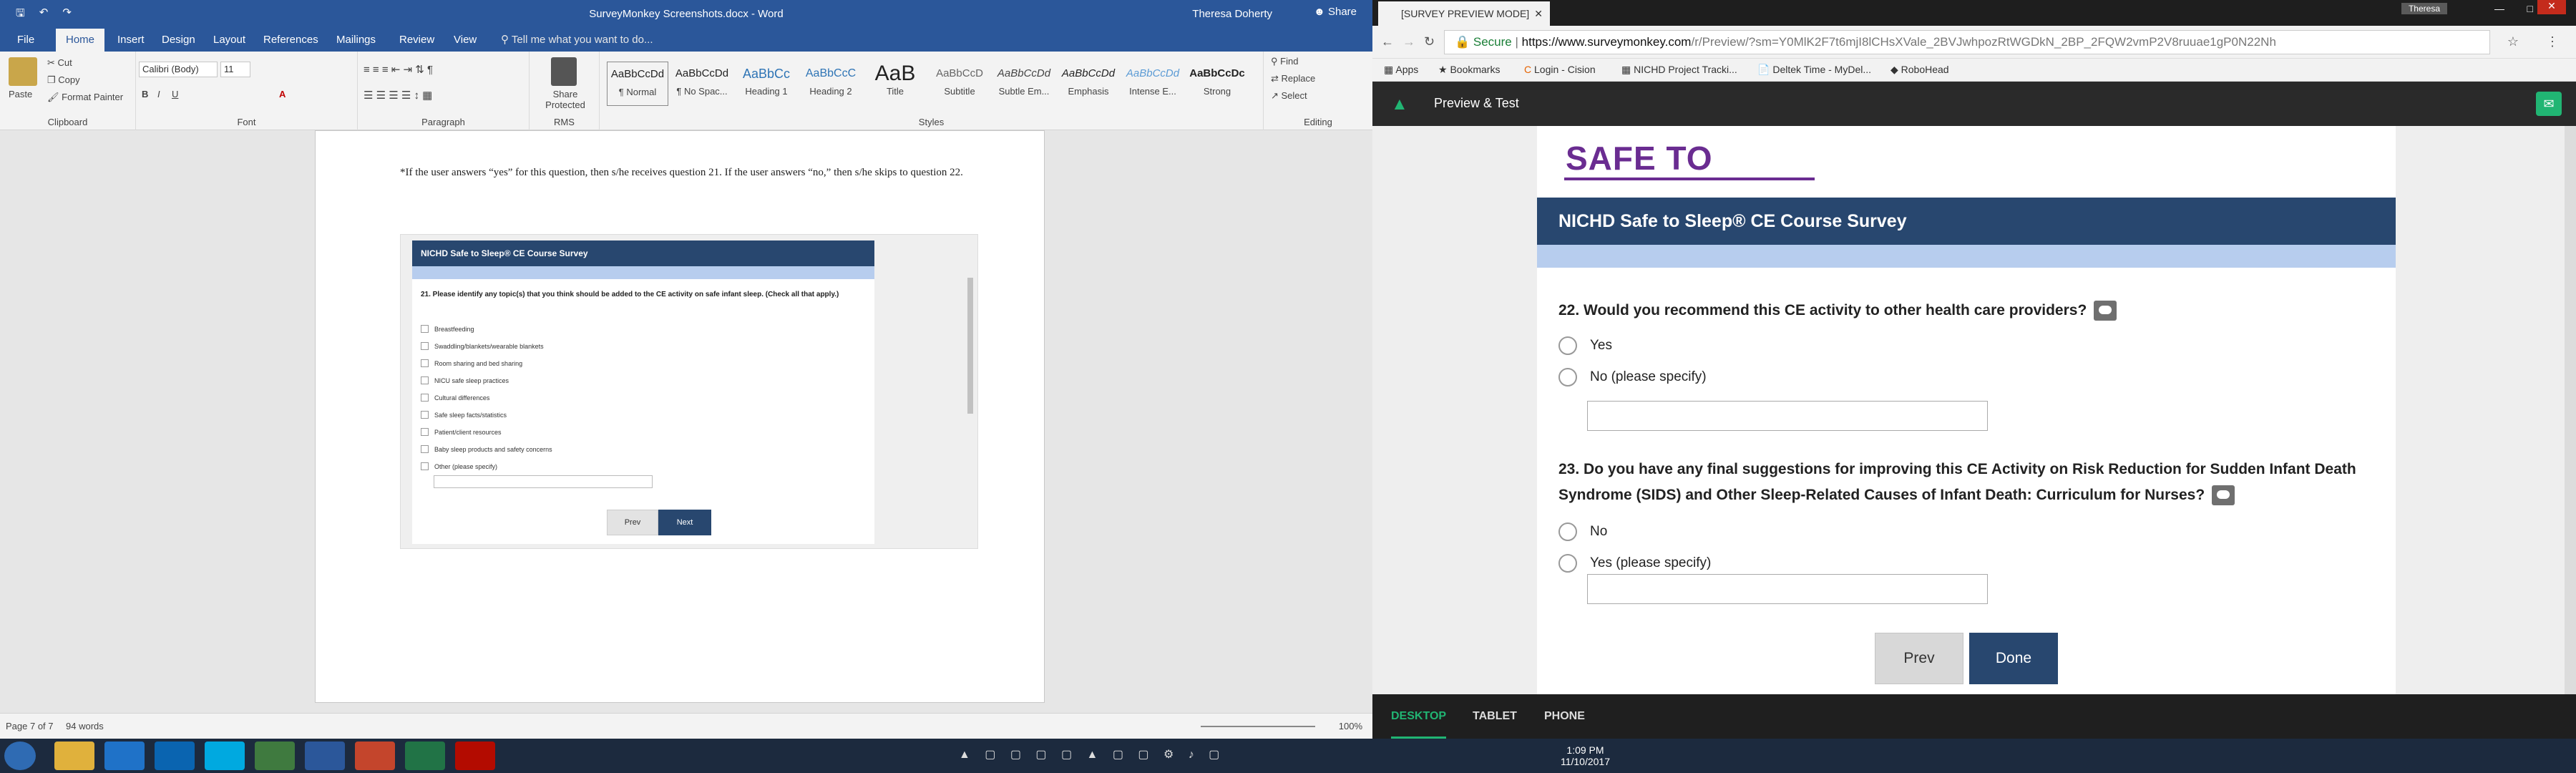  What do you see at coordinates (959, 84) in the screenshot?
I see `style-6-cell: AaBbCcD Subtitle` at bounding box center [959, 84].